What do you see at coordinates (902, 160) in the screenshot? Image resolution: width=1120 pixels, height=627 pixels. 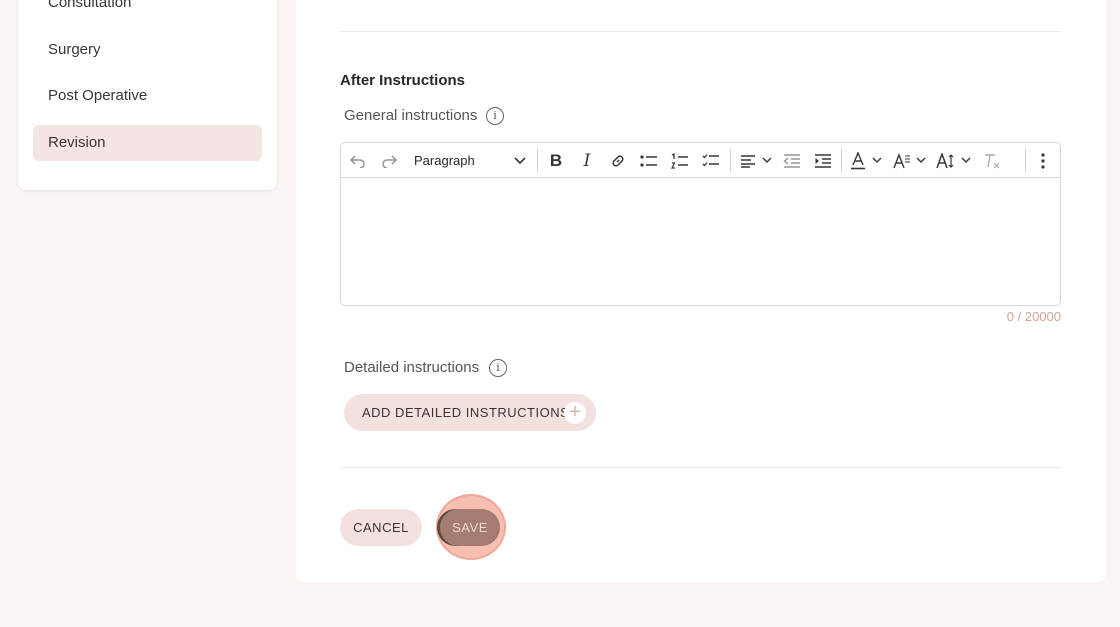 I see `font-family-icon` at bounding box center [902, 160].